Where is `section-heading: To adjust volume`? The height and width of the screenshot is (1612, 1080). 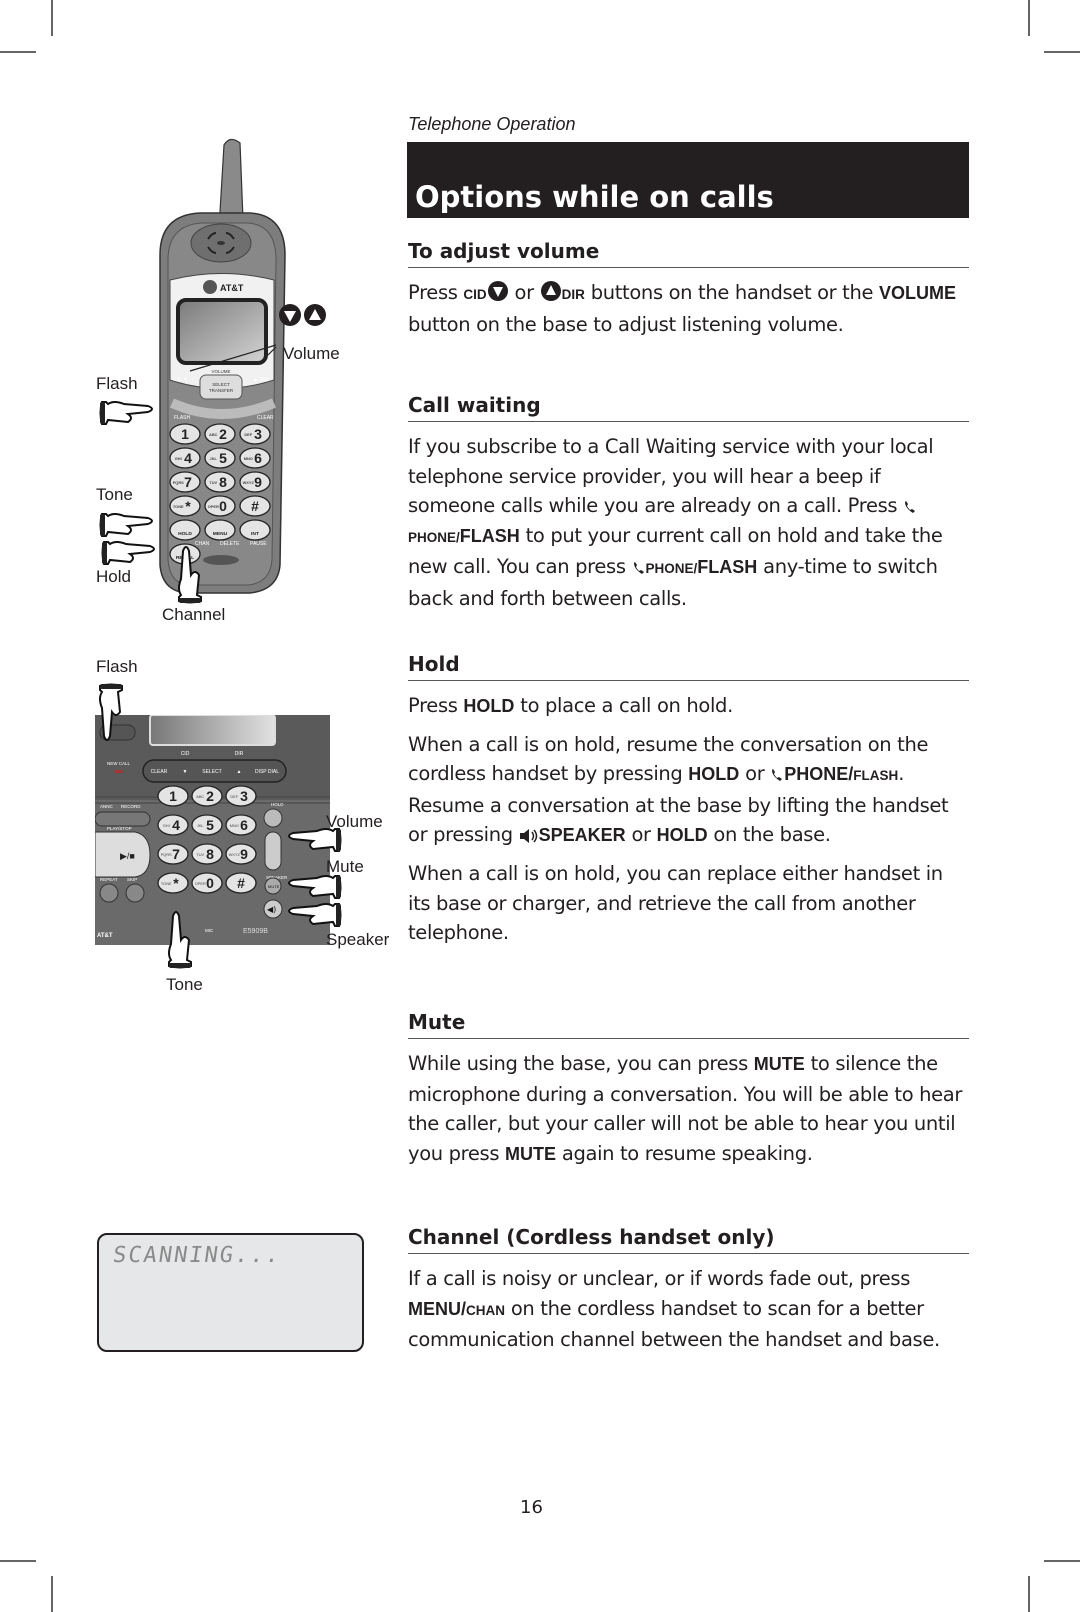 section-heading: To adjust volume is located at coordinates (688, 253).